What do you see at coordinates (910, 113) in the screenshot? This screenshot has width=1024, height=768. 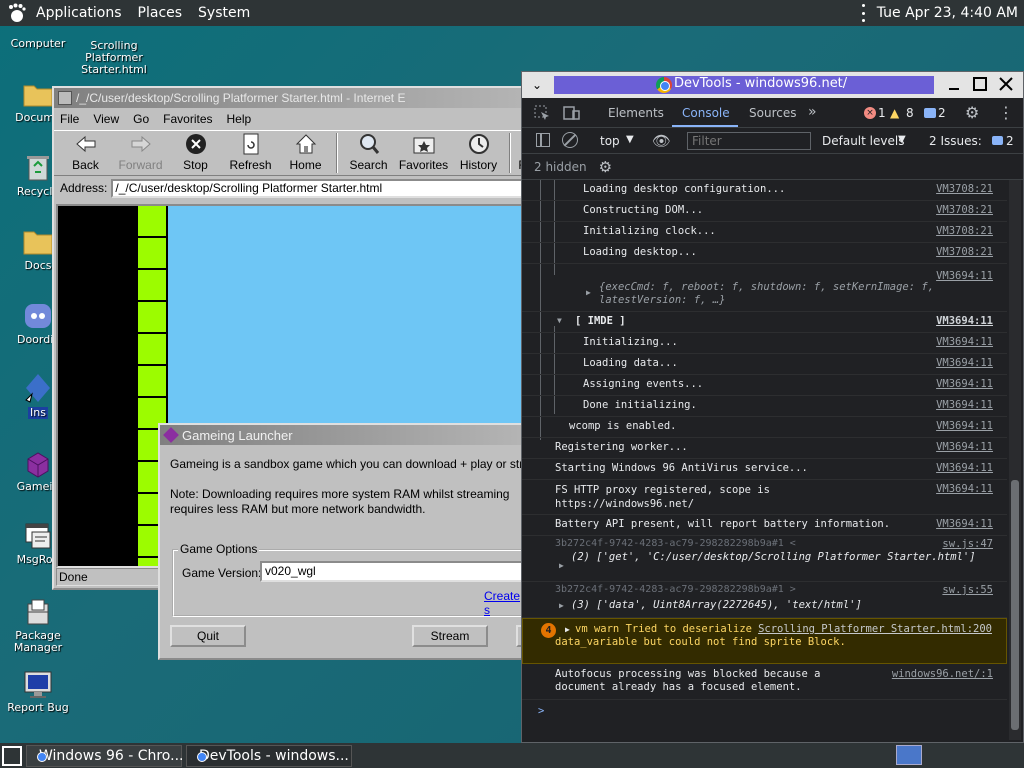 I see `warning-count: 8` at bounding box center [910, 113].